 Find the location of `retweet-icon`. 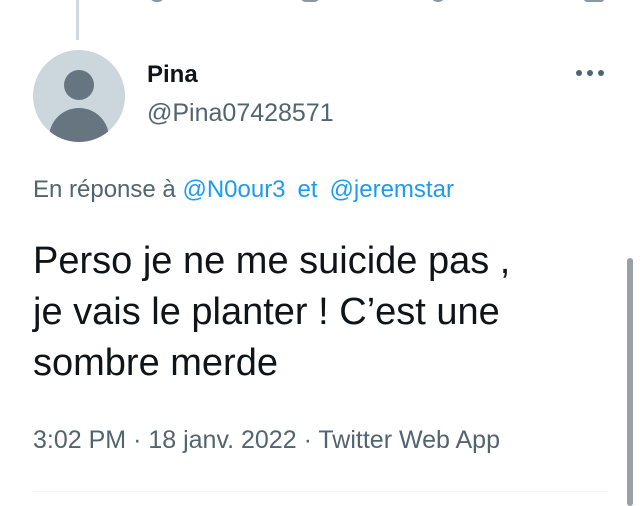

retweet-icon is located at coordinates (310, 1).